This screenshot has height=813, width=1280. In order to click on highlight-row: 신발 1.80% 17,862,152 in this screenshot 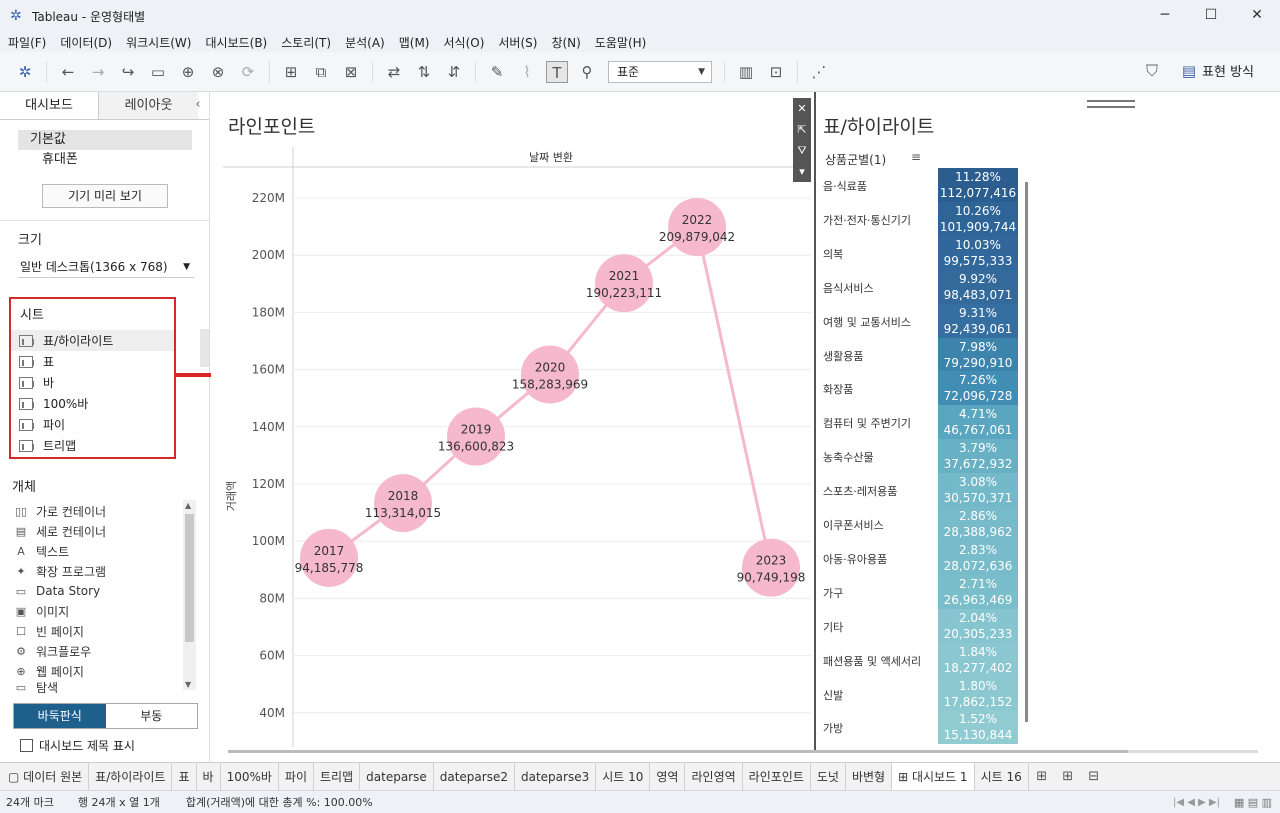, I will do `click(928, 693)`.